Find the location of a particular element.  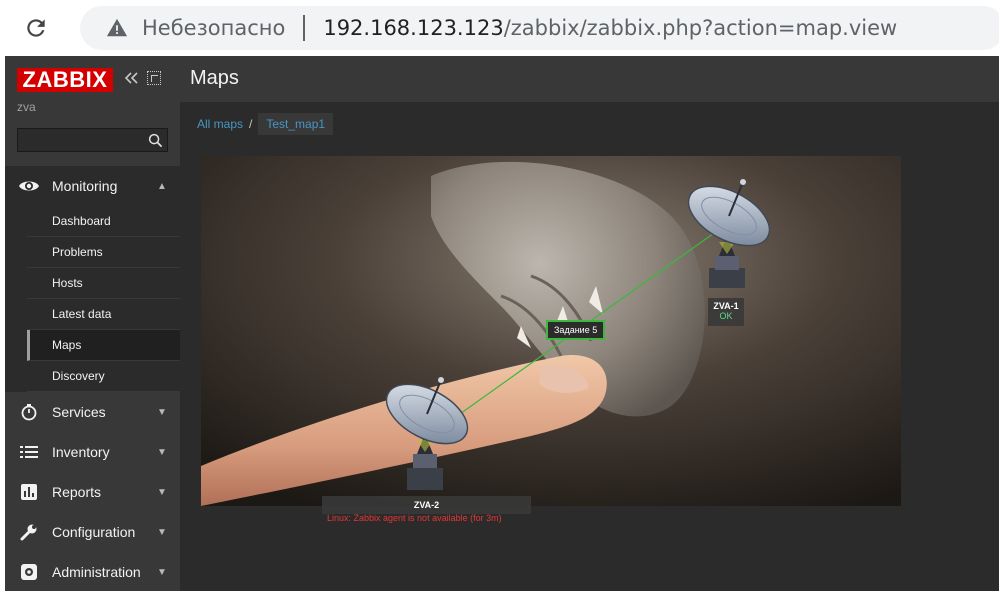

submenu-discovery: Discovery is located at coordinates (103, 376).